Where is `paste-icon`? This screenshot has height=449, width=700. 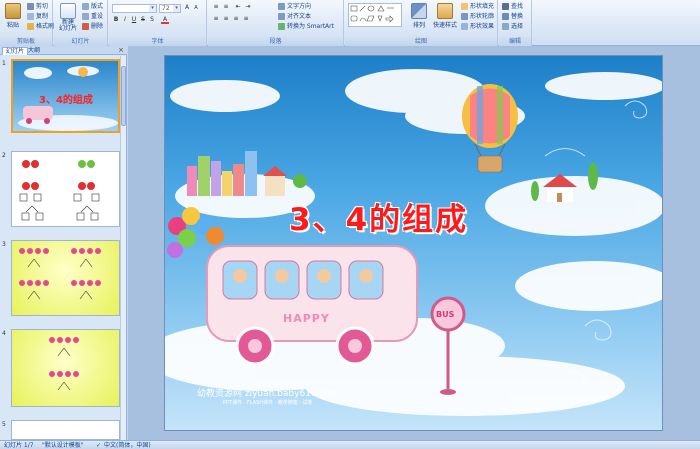
paste-icon is located at coordinates (13, 11).